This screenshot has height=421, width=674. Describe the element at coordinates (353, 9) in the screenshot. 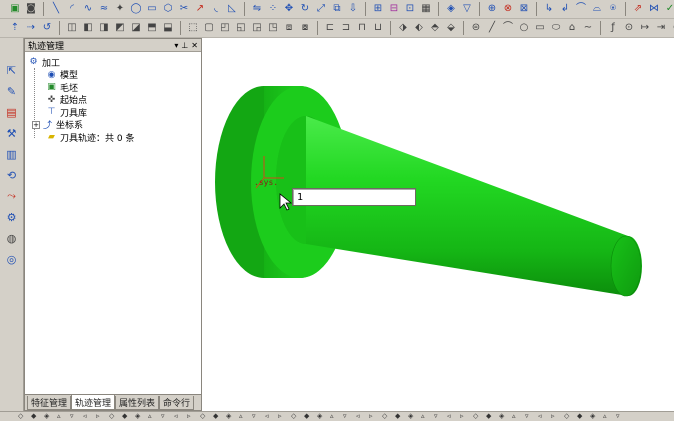

I see `project-icon: ⇩` at that location.